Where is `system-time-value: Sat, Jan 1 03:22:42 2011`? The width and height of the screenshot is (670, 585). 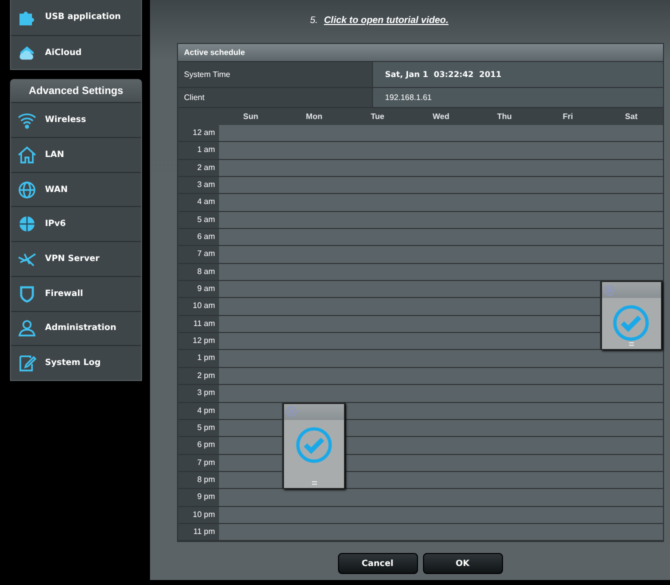 system-time-value: Sat, Jan 1 03:22:42 2011 is located at coordinates (518, 75).